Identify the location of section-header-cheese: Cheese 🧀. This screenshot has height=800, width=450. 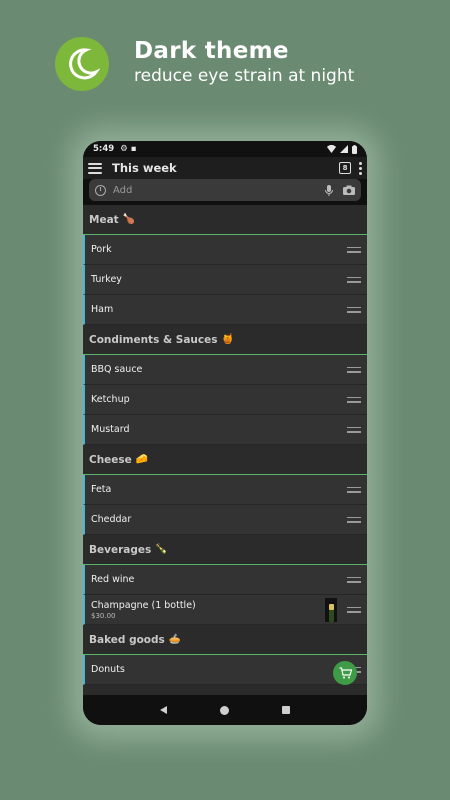
(225, 460).